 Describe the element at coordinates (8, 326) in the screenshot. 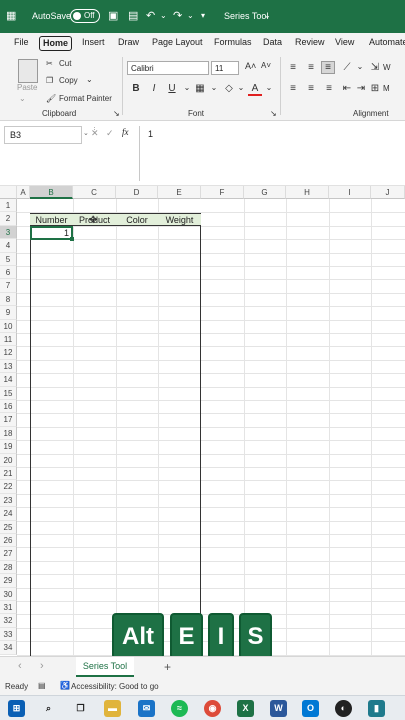

I see `row-header: 10` at that location.